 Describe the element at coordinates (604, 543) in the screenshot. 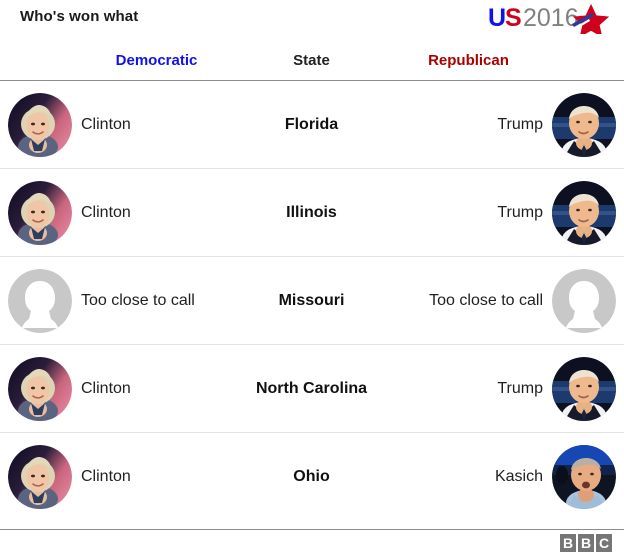

I see `bbc-logo-block-3: C` at that location.